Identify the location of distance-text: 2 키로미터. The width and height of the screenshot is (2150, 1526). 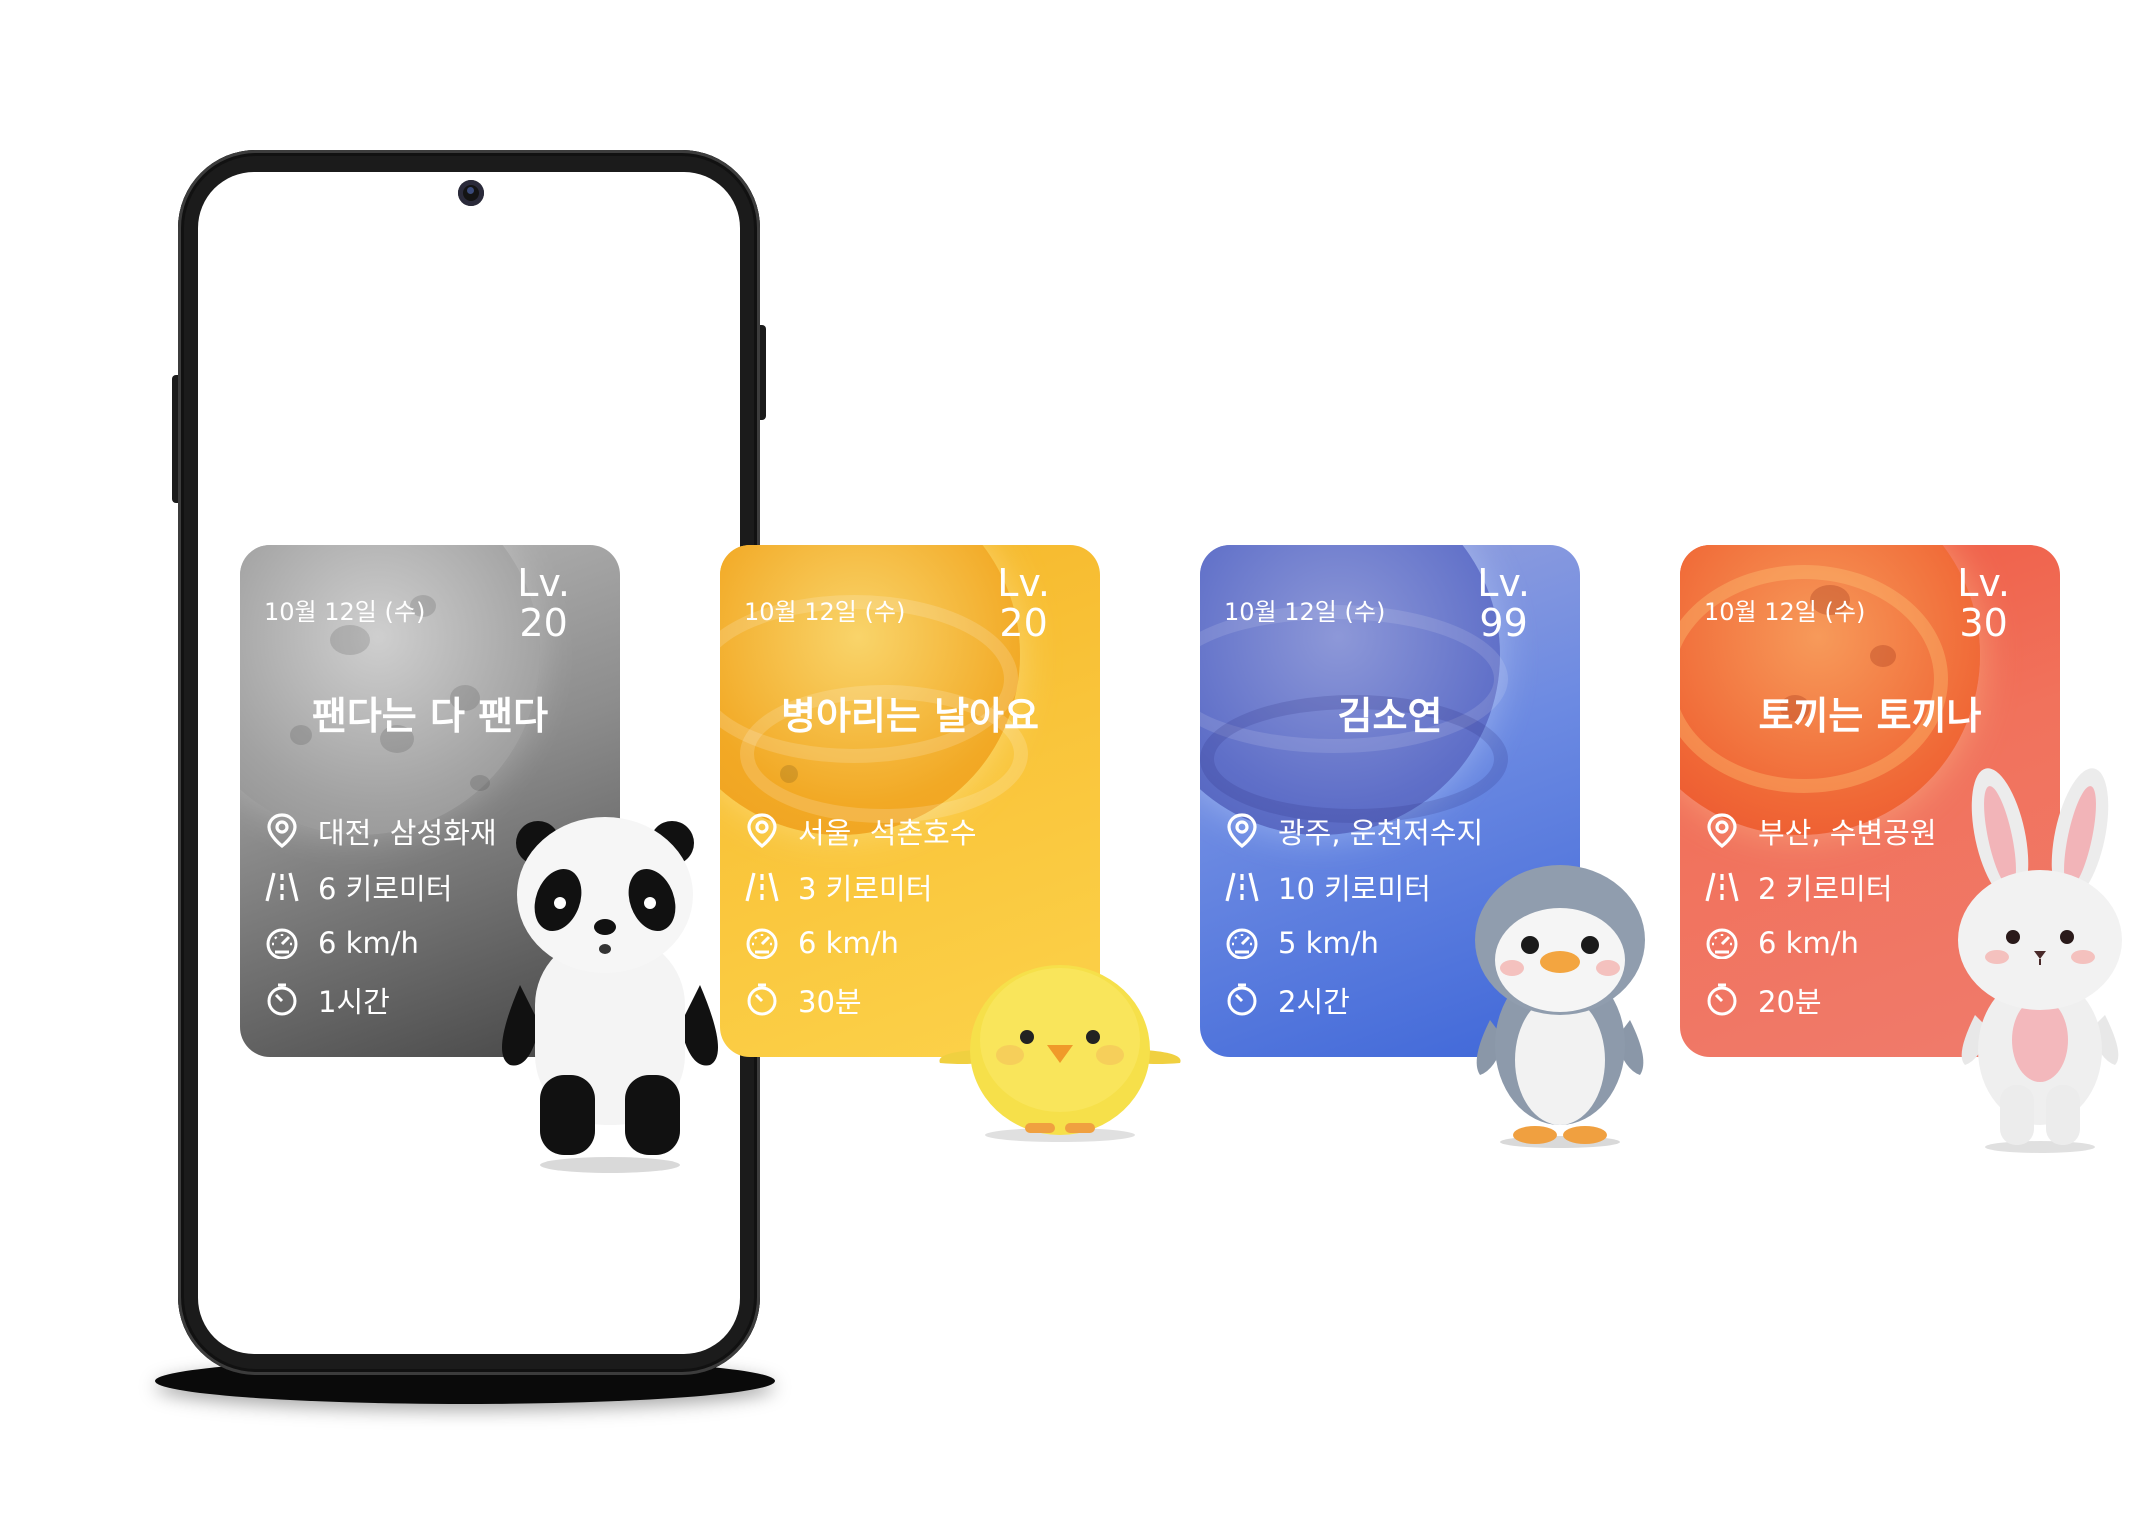
(1825, 889).